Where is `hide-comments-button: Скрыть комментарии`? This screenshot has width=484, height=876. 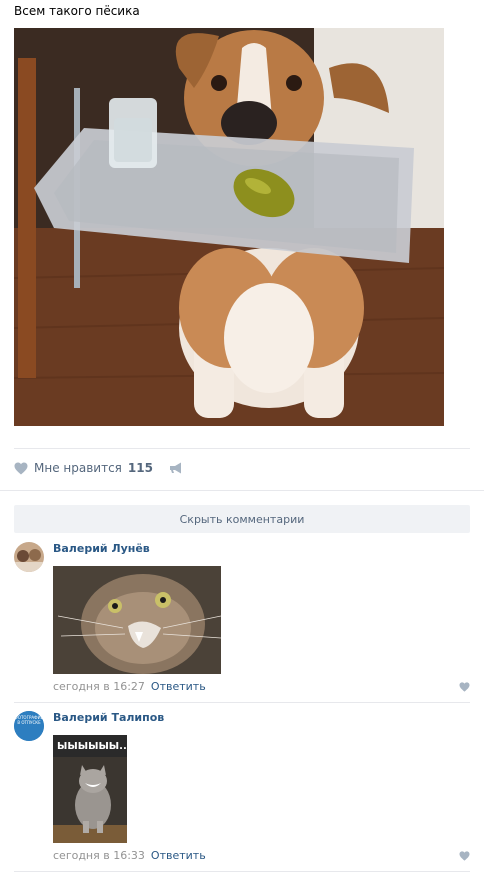 hide-comments-button: Скрыть комментарии is located at coordinates (242, 519).